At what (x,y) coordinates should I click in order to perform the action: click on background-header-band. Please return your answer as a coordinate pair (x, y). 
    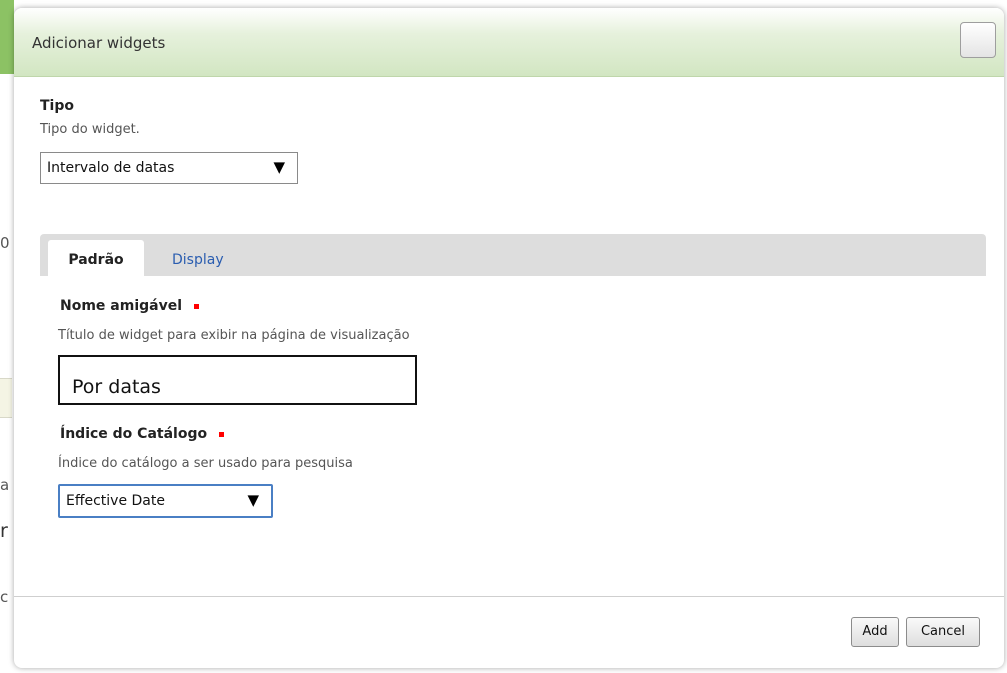
    Looking at the image, I should click on (7, 37).